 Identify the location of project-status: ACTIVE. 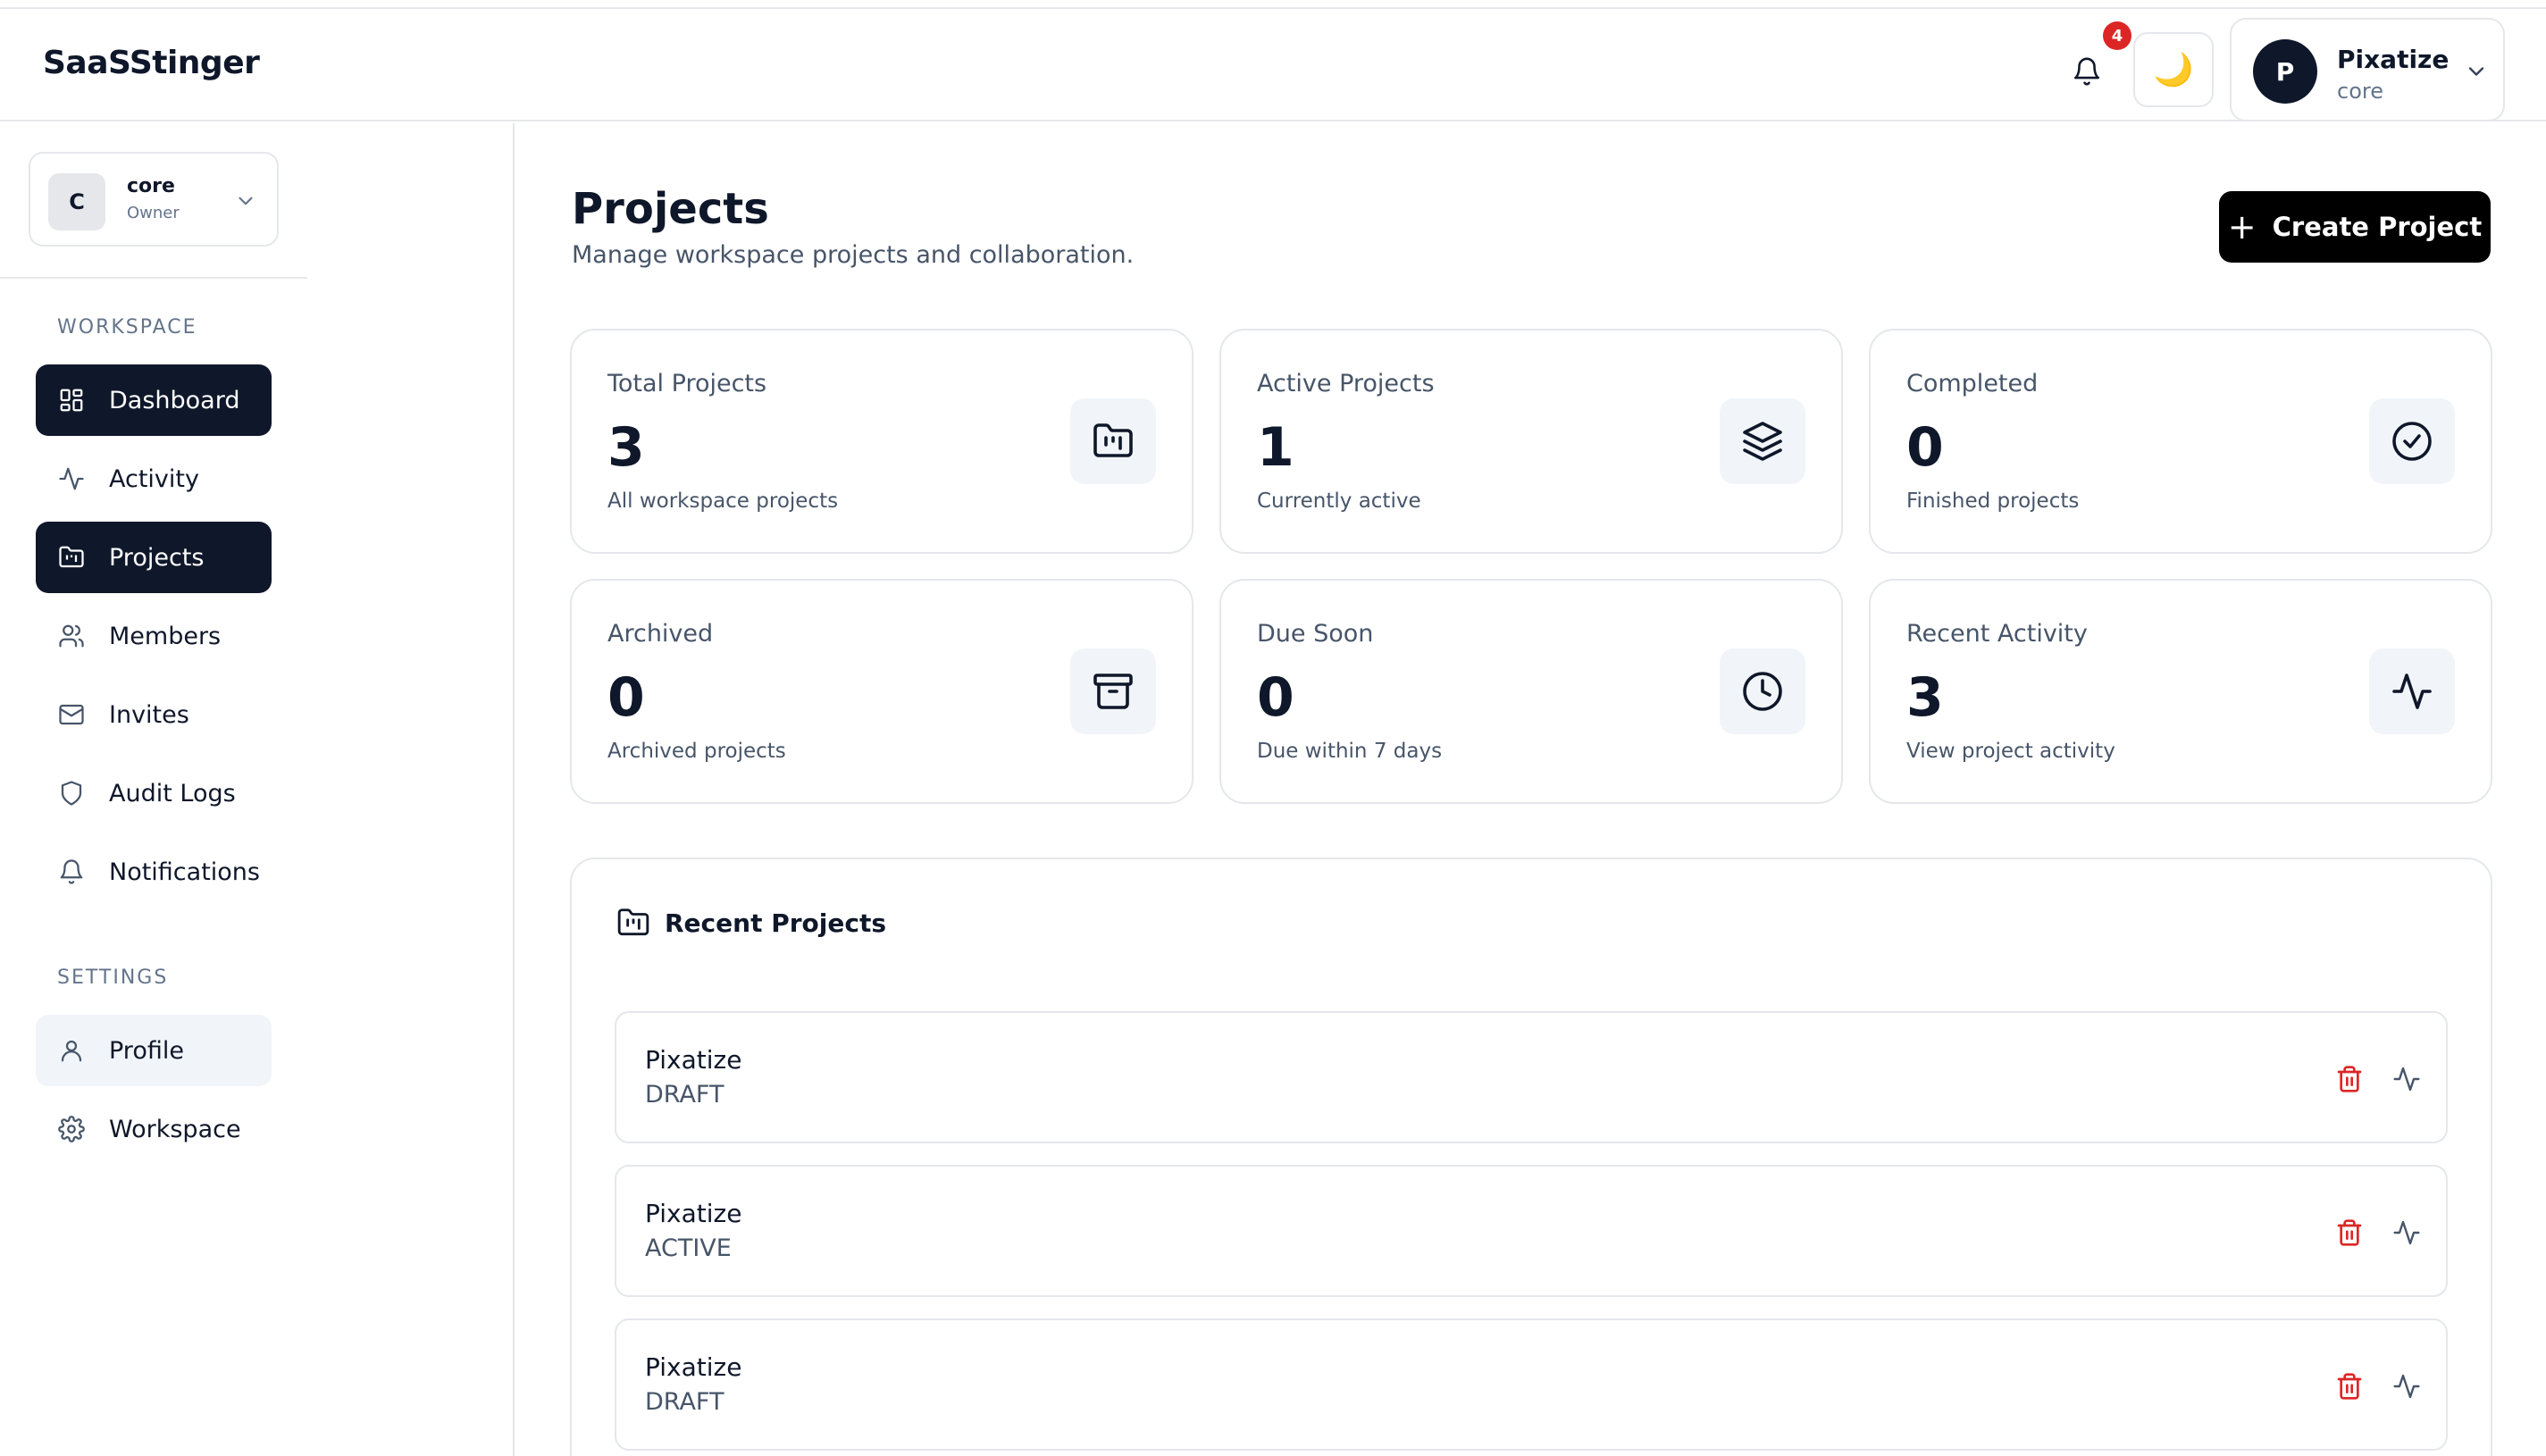
(688, 1248).